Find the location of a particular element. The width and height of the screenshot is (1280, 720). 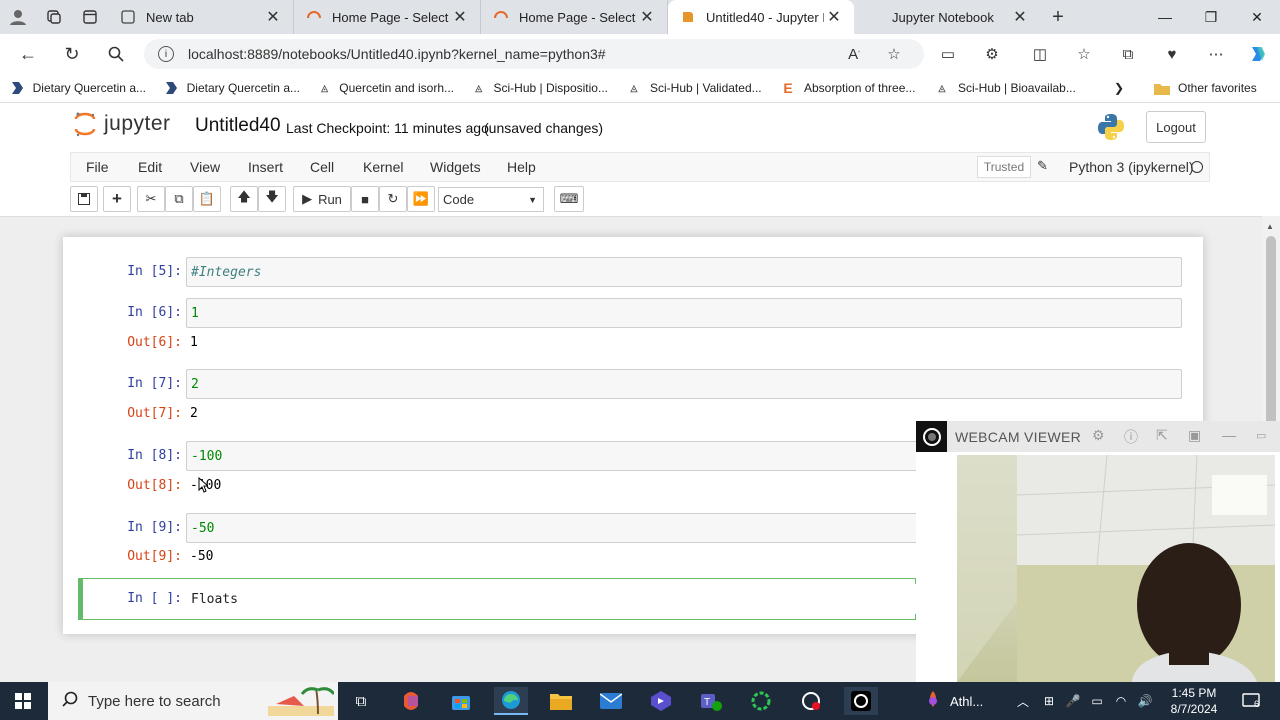

edge-browser-icon is located at coordinates (511, 701).